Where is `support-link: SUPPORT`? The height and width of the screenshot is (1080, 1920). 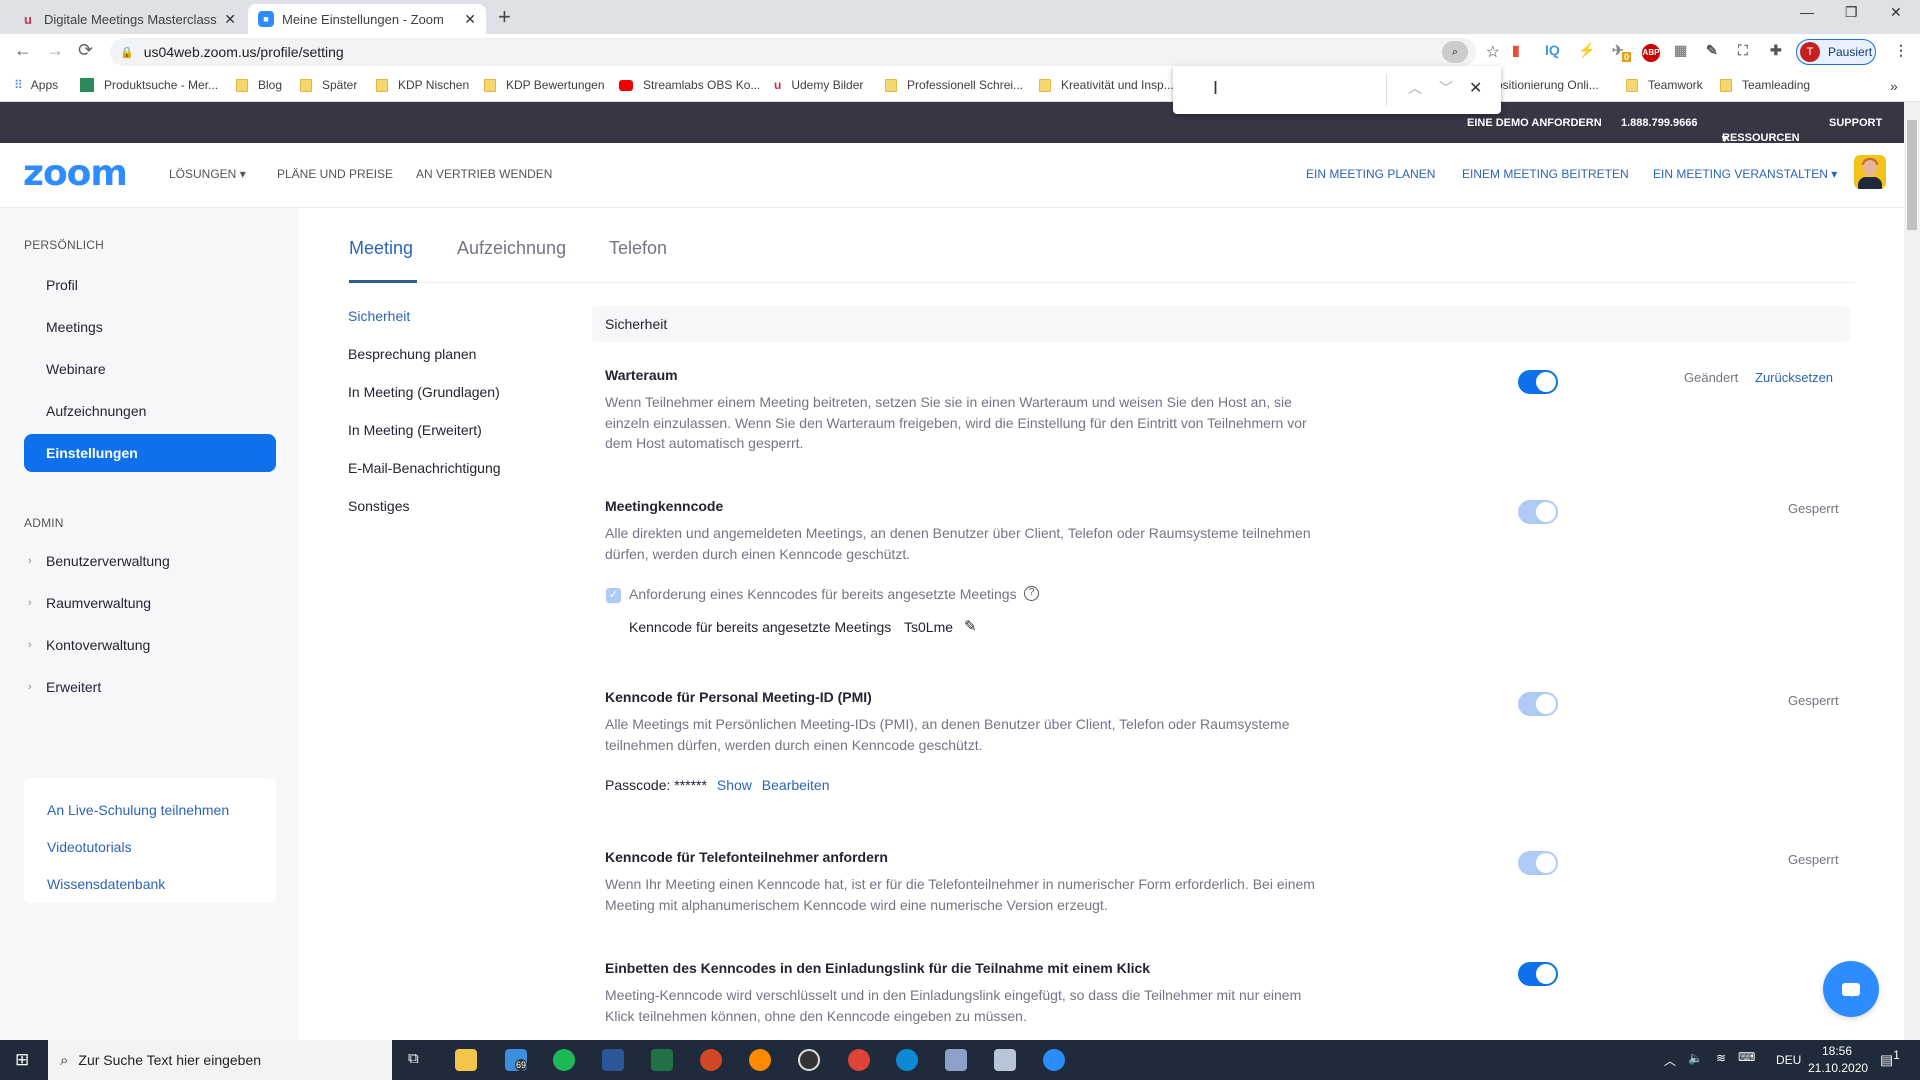 support-link: SUPPORT is located at coordinates (1855, 123).